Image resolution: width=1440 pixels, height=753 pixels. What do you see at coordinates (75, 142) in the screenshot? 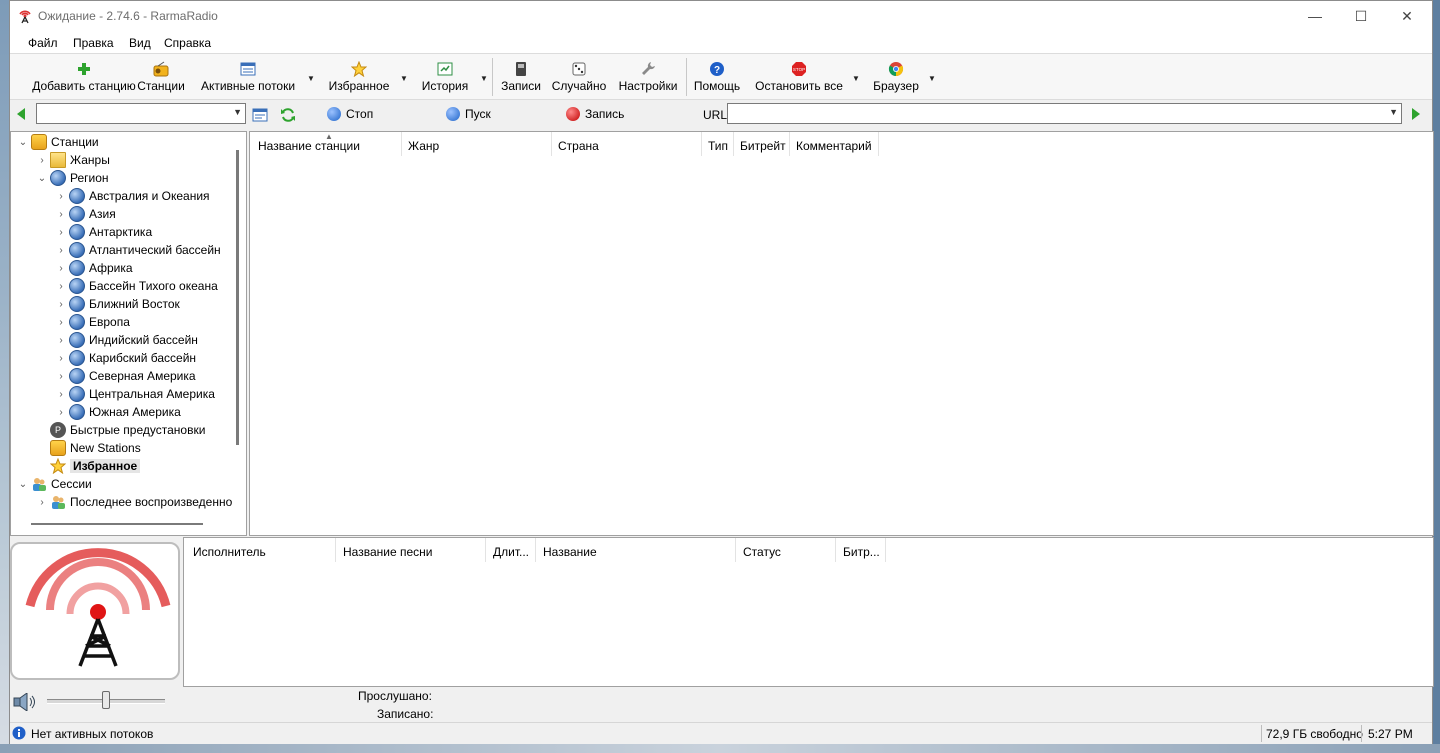
I see `tree-label: Станции` at bounding box center [75, 142].